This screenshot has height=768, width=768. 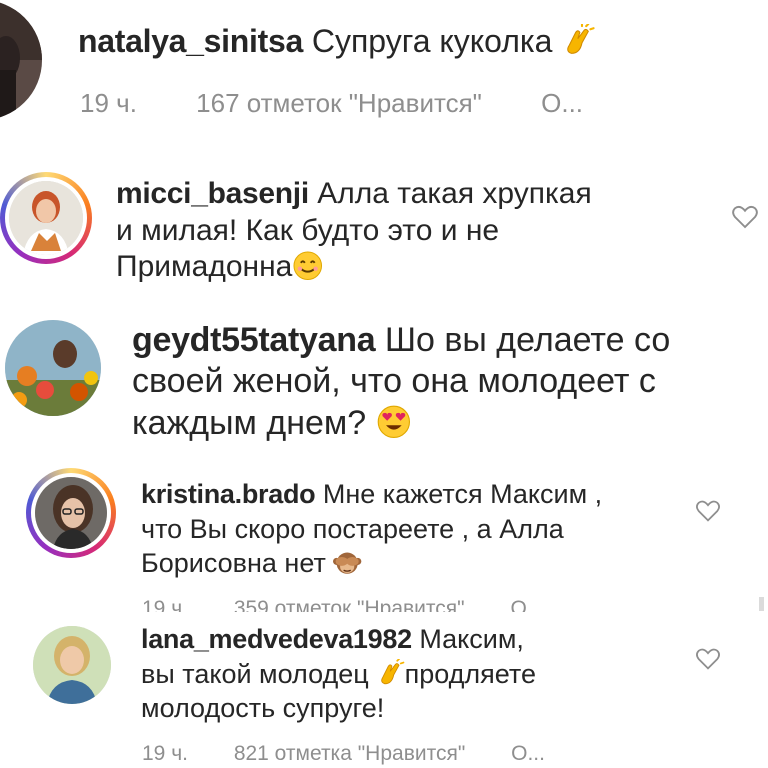 I want to click on comment-text-line-2b: продляете, so click(x=470, y=673).